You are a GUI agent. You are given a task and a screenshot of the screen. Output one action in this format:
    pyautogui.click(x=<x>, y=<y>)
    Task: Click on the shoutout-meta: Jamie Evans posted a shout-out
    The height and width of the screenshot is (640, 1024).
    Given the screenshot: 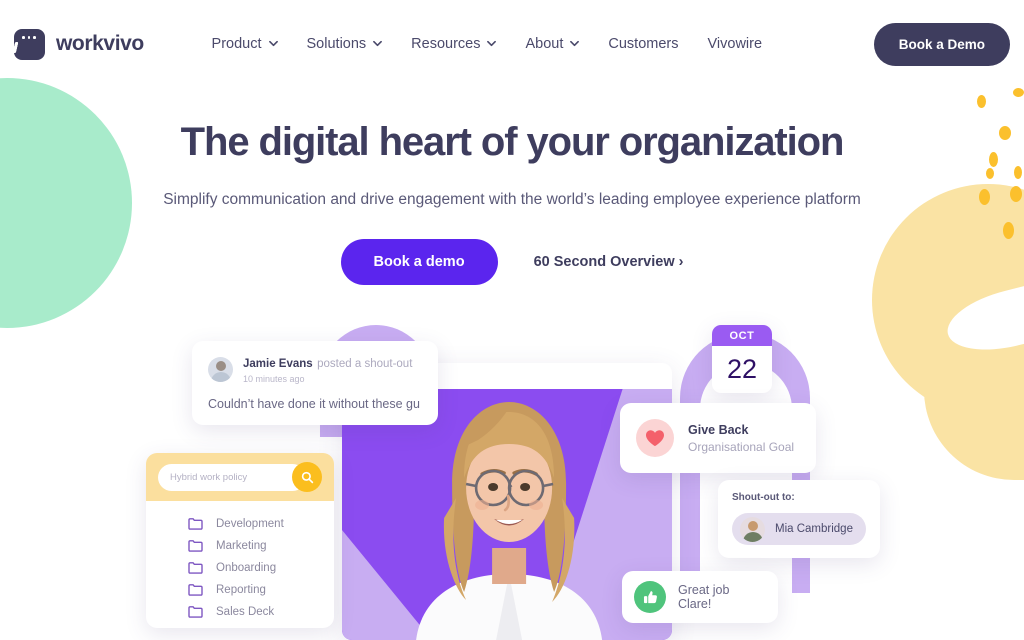 What is the action you would take?
    pyautogui.click(x=327, y=363)
    